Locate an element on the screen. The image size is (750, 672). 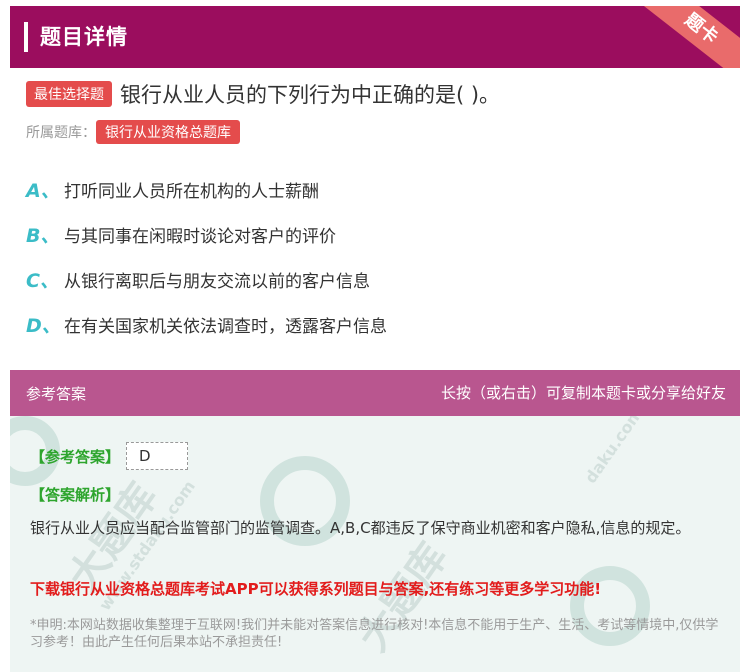
reference-answer: 【参考答案】 D is located at coordinates (109, 456).